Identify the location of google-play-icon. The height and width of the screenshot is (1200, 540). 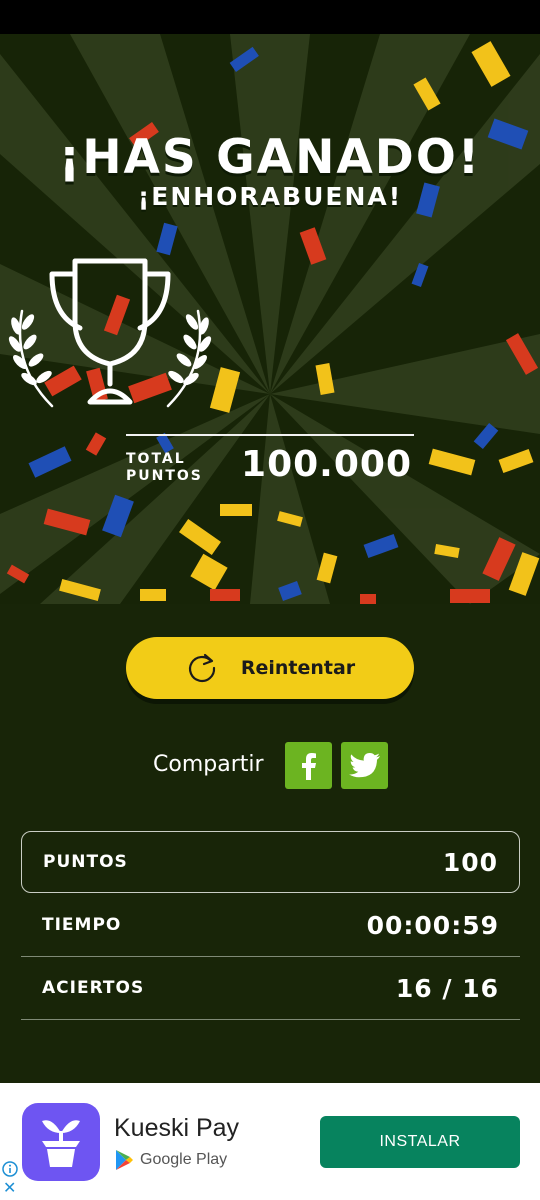
(124, 1160).